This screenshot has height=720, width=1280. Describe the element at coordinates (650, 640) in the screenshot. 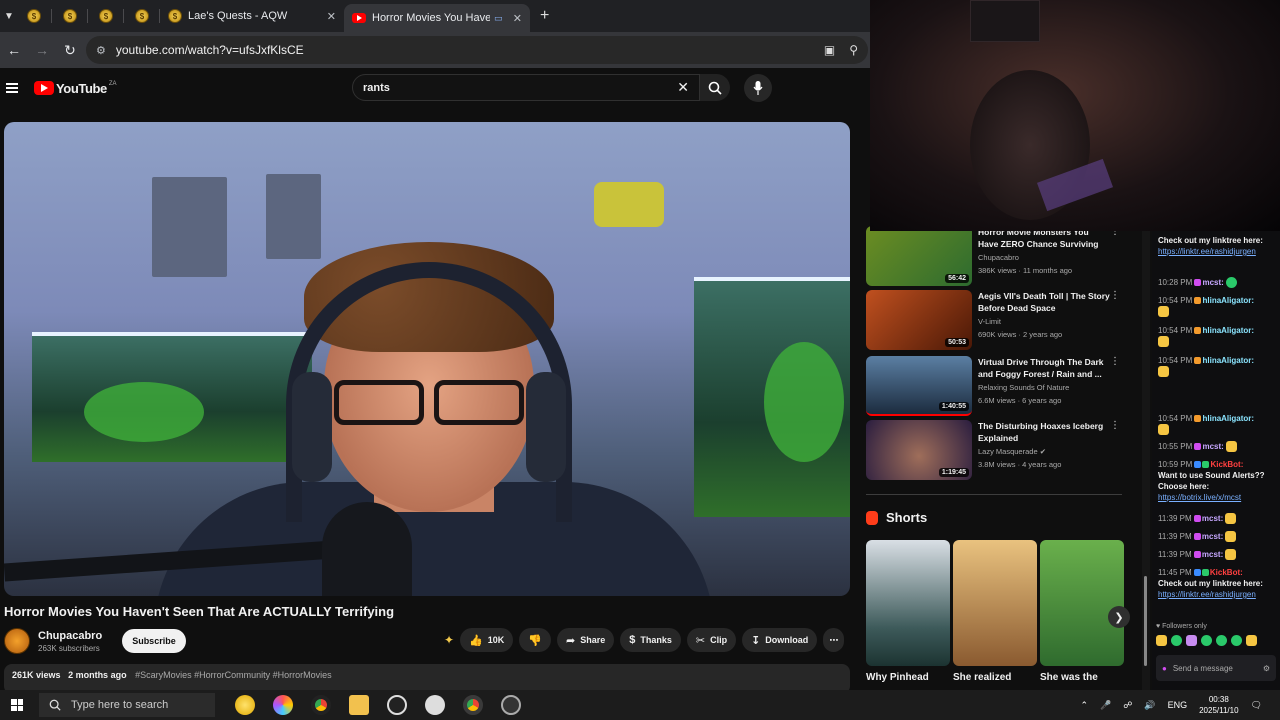

I see `thanks-button: $ Thanks` at that location.